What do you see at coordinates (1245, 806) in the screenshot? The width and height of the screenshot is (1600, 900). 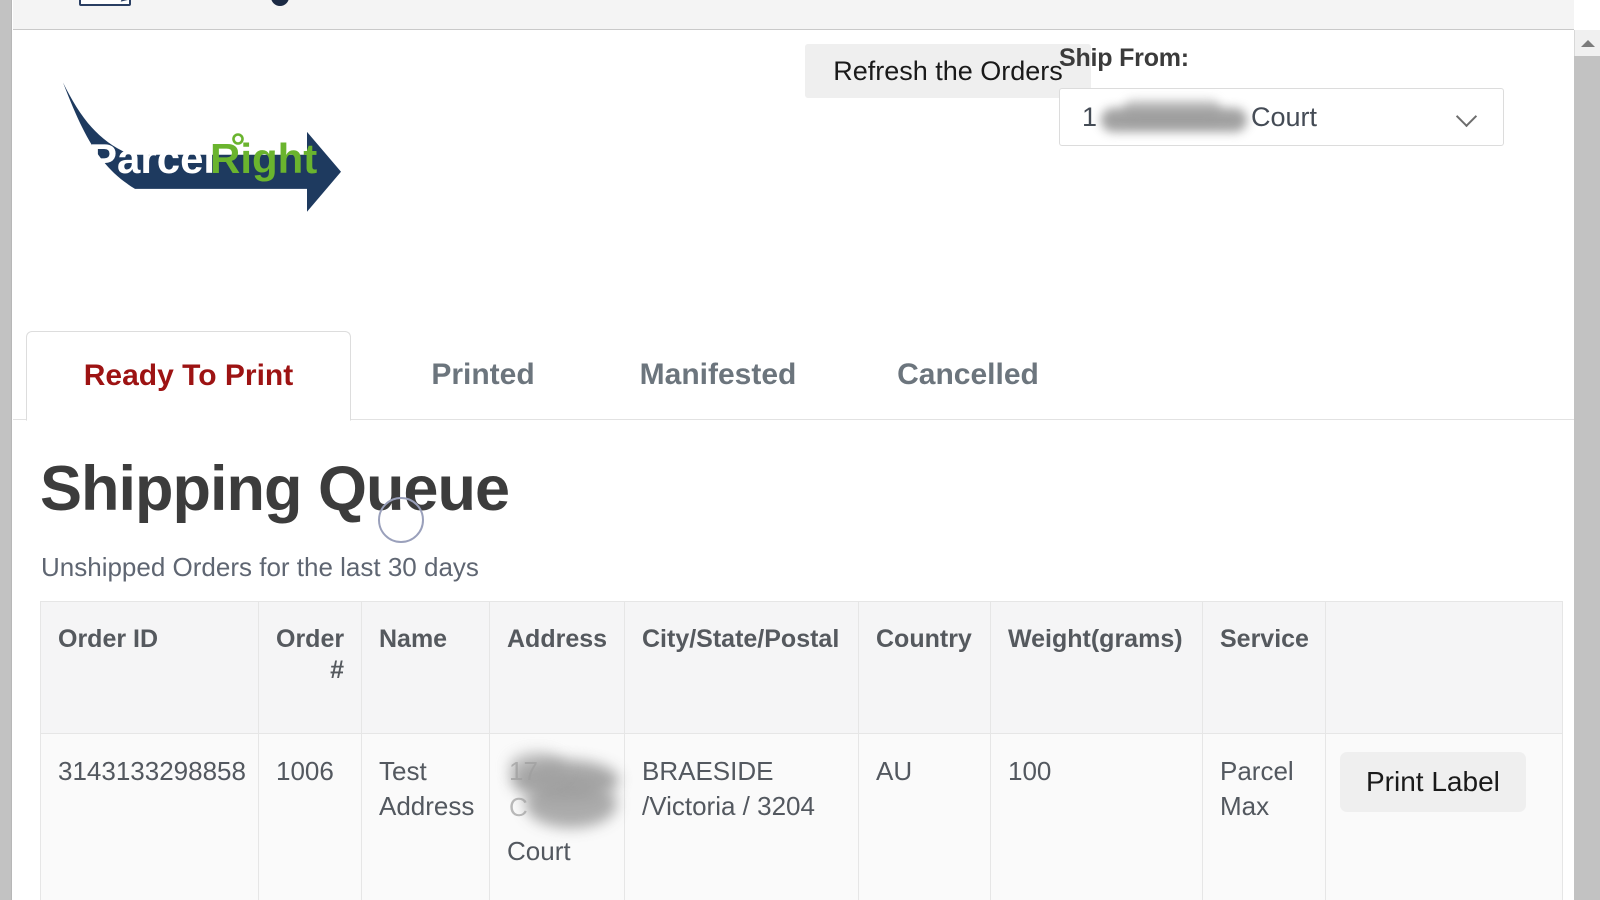 I see `service-line-2: Max` at bounding box center [1245, 806].